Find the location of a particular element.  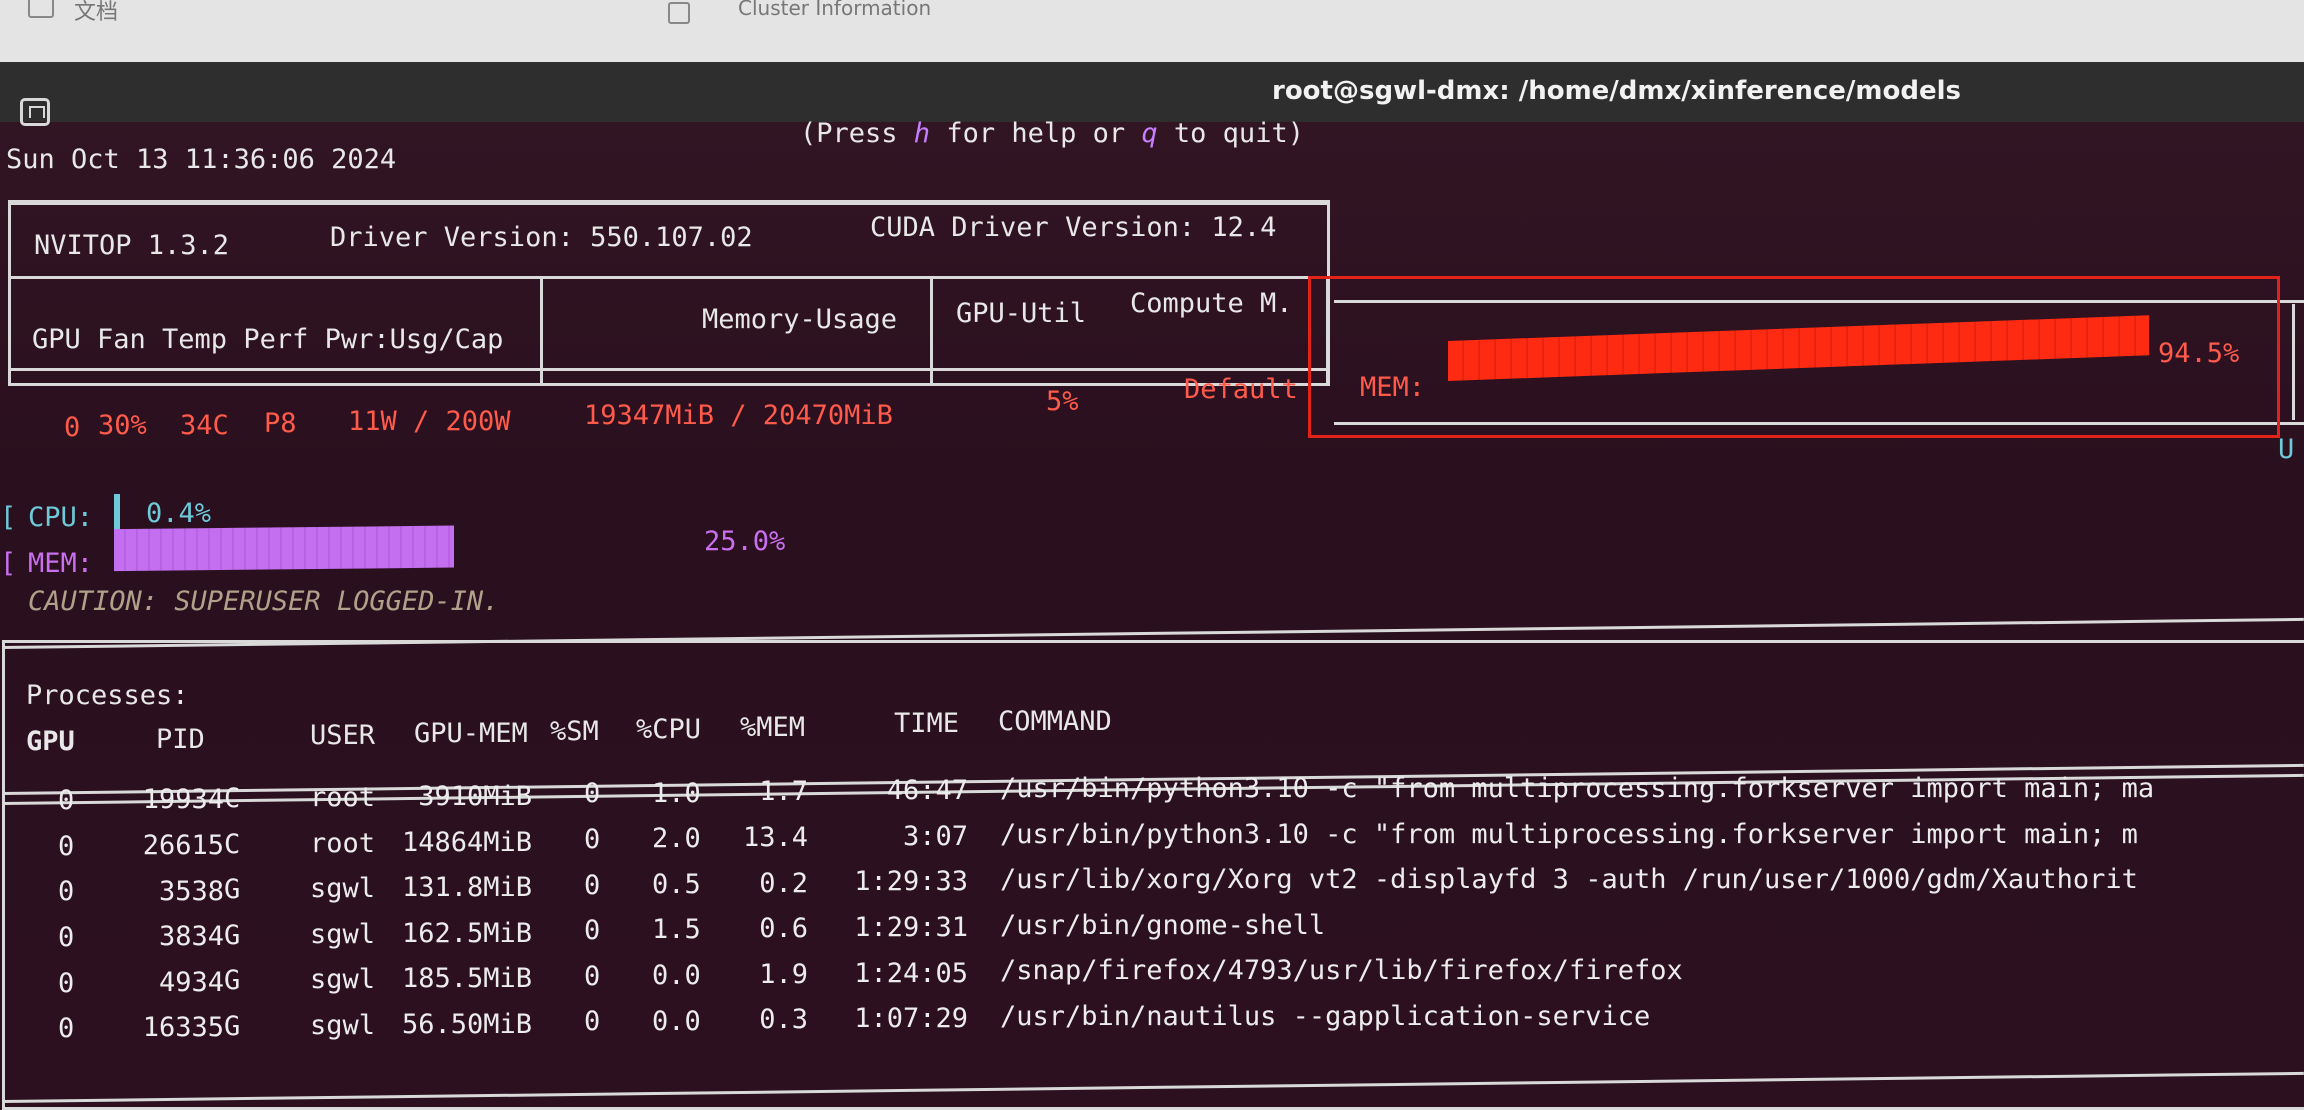

help-text: for help or is located at coordinates (1036, 133).